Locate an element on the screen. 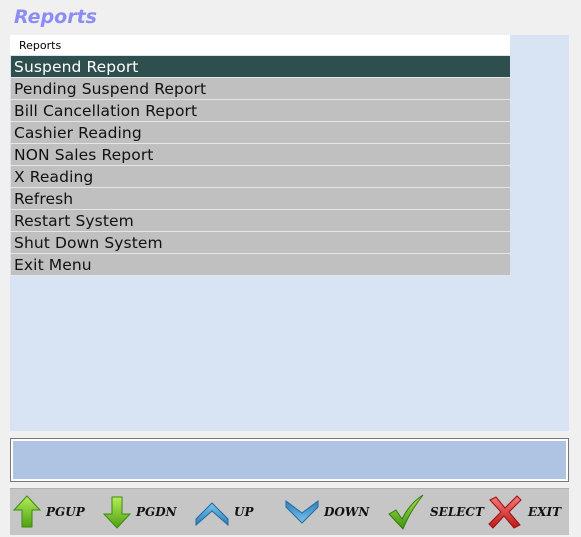 This screenshot has height=537, width=581. status-text is located at coordinates (289, 460).